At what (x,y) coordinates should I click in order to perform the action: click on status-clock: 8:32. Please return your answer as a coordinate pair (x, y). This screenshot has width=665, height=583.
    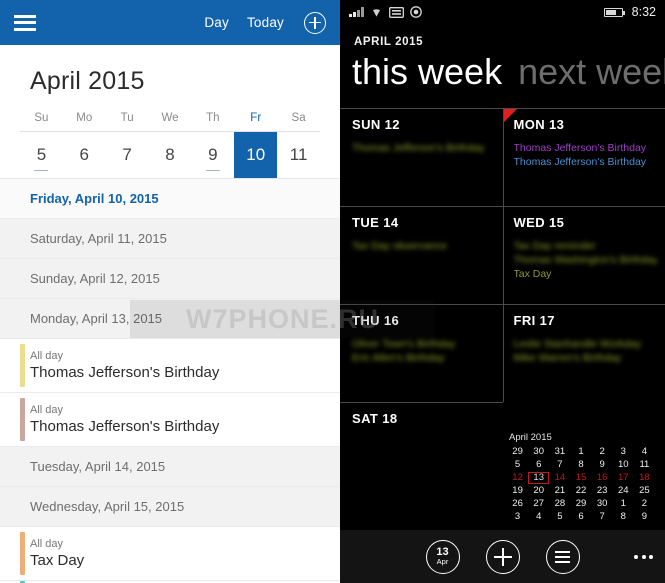
    Looking at the image, I should click on (643, 12).